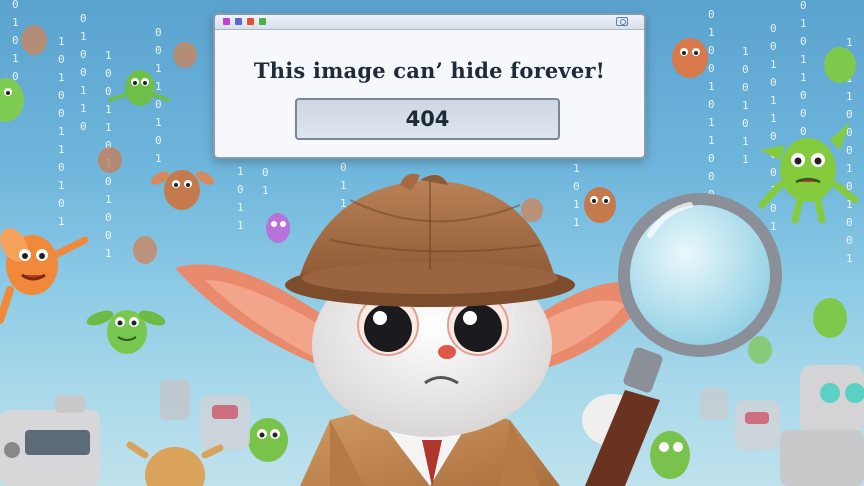 This screenshot has width=864, height=486. What do you see at coordinates (622, 21) in the screenshot?
I see `maximize-icon` at bounding box center [622, 21].